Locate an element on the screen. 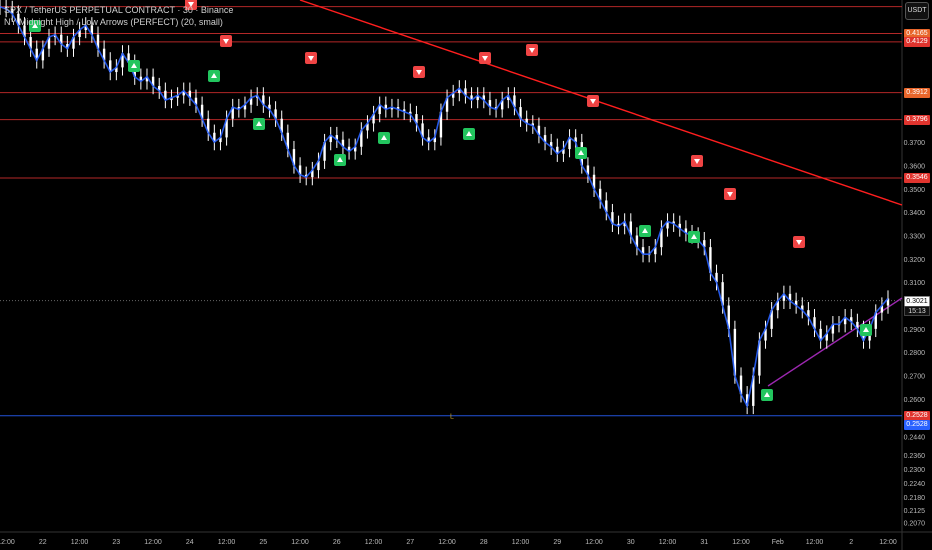 This screenshot has width=932, height=550. price-axis-label: 0.3700 is located at coordinates (915, 143).